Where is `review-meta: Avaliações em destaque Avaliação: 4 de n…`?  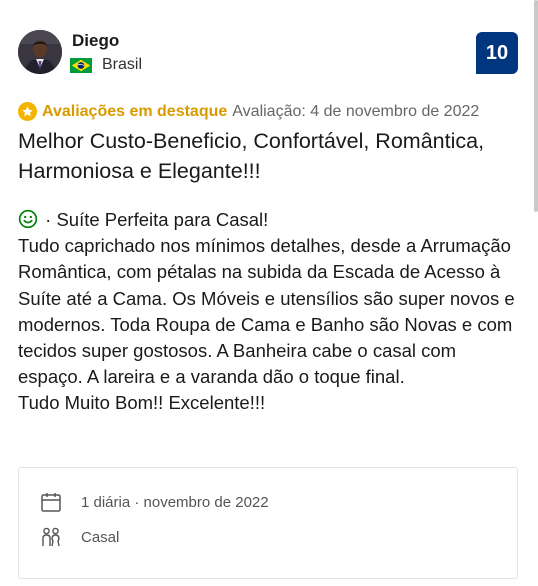 review-meta: Avaliações em destaque Avaliação: 4 de n… is located at coordinates (248, 111).